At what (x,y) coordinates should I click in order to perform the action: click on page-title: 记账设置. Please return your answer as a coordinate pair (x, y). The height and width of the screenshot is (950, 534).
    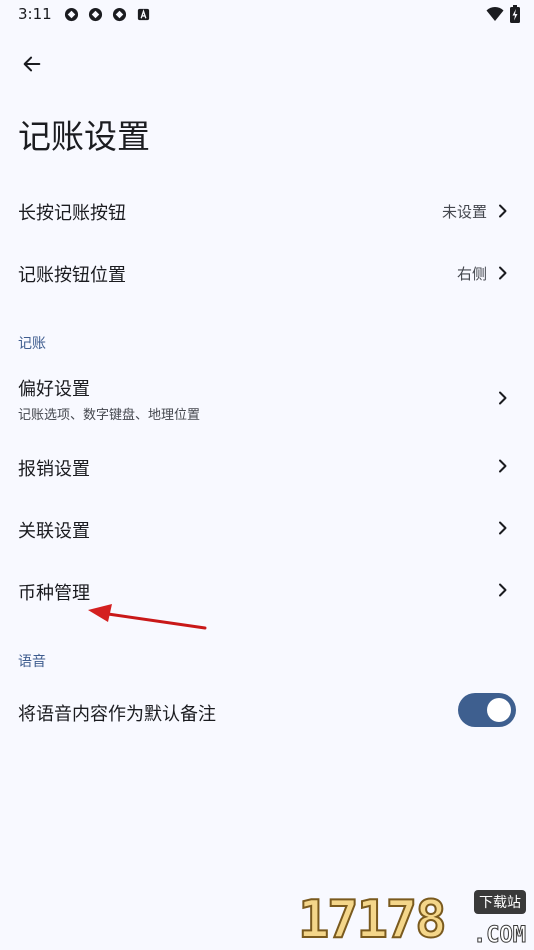
    Looking at the image, I should click on (84, 136).